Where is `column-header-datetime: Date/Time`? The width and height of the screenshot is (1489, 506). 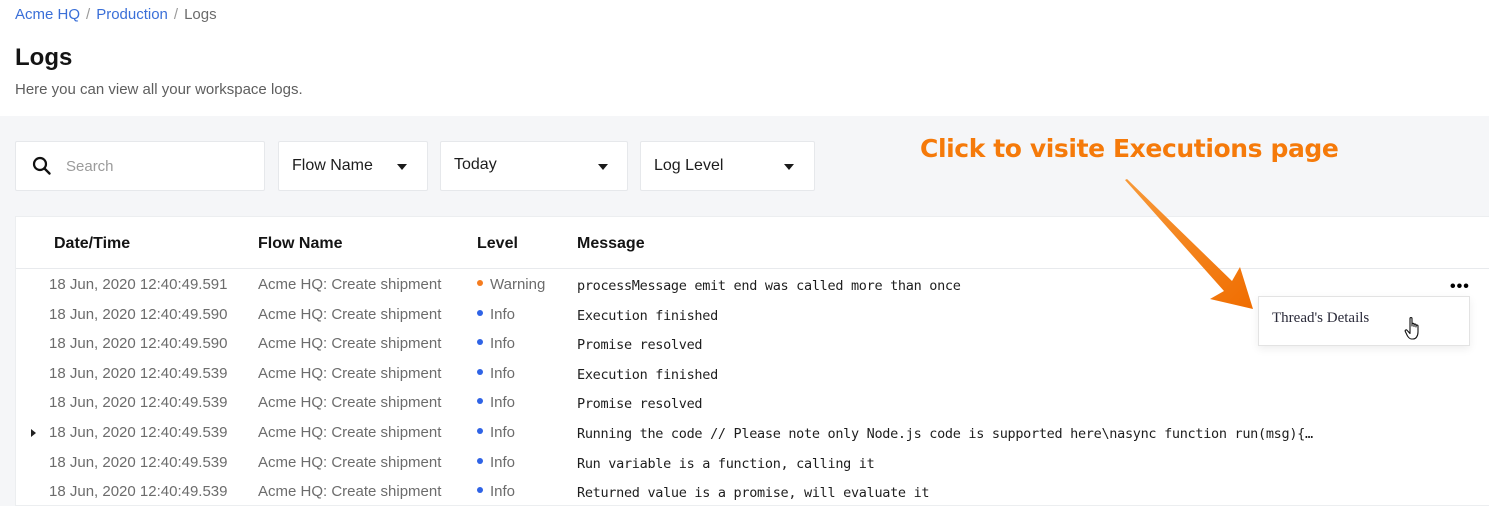
column-header-datetime: Date/Time is located at coordinates (92, 244).